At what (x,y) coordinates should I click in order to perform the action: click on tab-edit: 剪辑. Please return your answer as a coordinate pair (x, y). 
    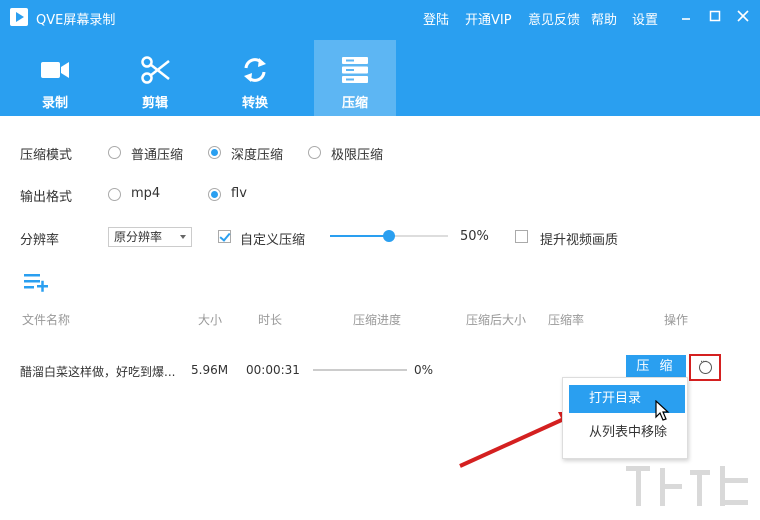
    Looking at the image, I should click on (155, 78).